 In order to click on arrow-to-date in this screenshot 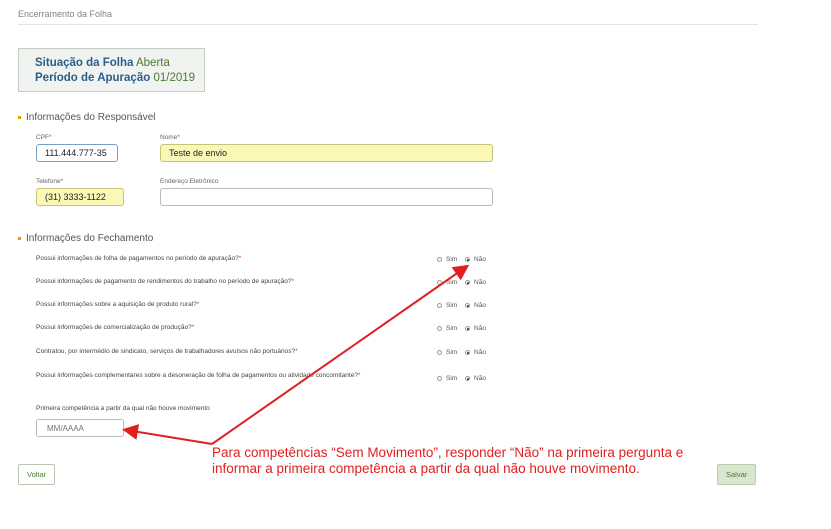, I will do `click(167, 434)`.